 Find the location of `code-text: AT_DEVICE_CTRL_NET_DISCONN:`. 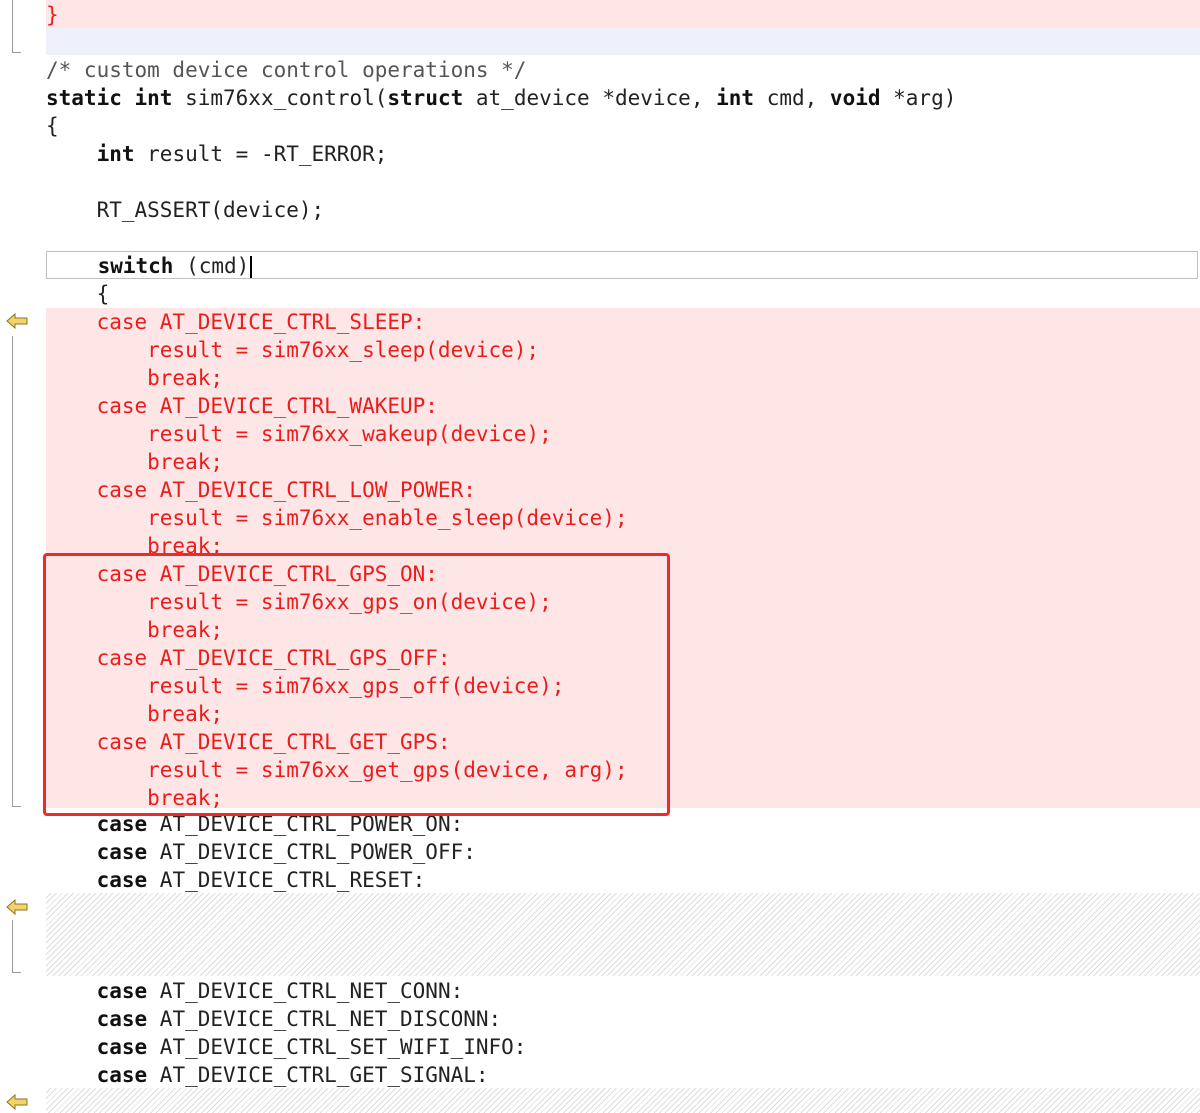

code-text: AT_DEVICE_CTRL_NET_DISCONN: is located at coordinates (324, 1019).